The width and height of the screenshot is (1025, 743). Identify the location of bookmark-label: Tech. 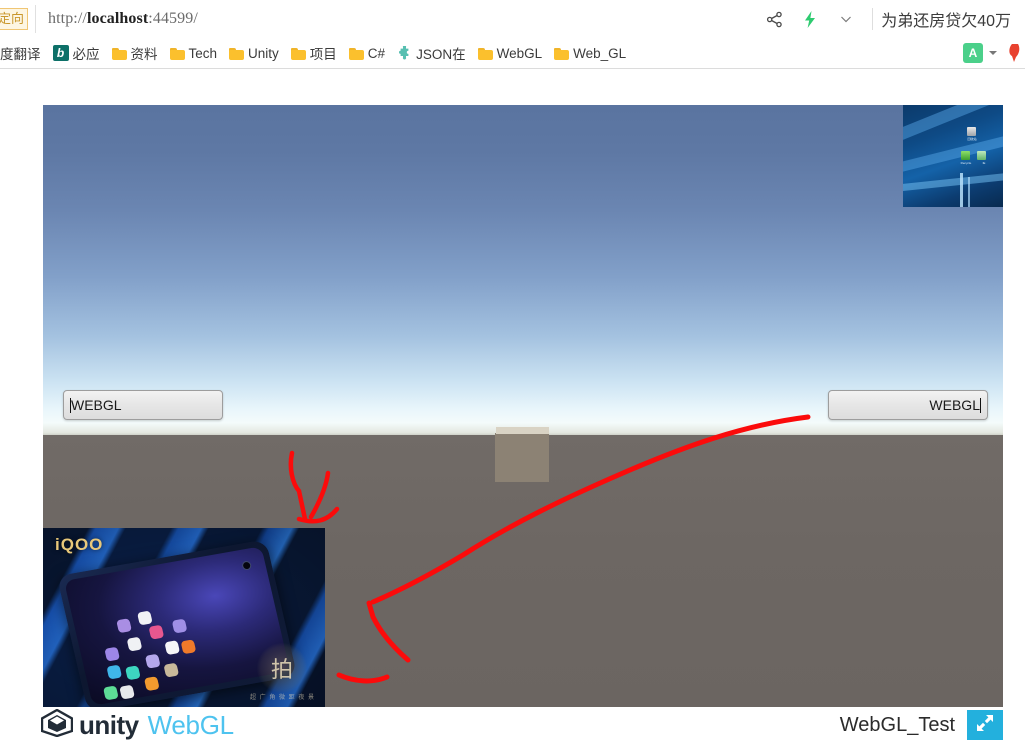
(203, 53).